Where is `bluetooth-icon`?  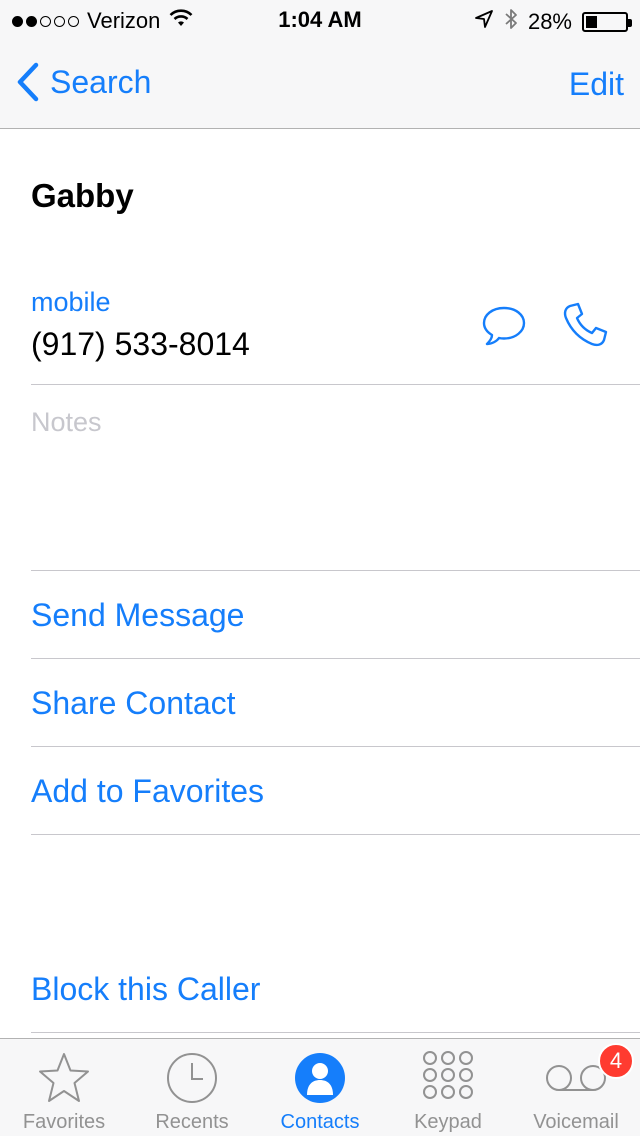
bluetooth-icon is located at coordinates (511, 22).